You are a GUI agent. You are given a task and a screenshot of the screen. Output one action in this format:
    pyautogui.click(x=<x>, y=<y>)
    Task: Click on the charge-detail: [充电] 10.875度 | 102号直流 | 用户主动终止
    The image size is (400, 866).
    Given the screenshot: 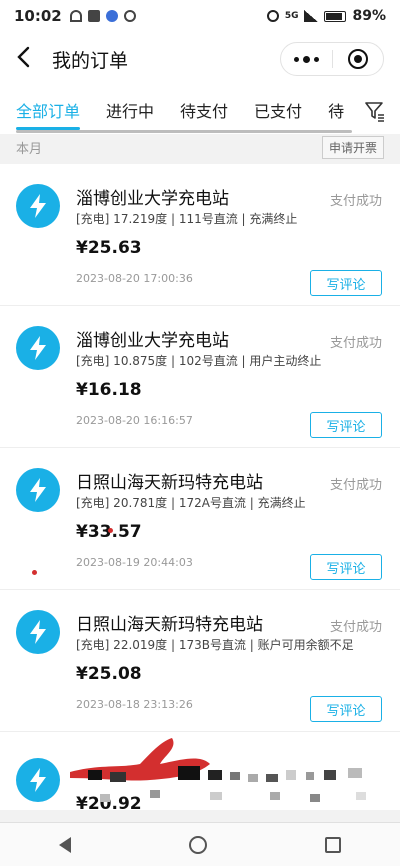 What is the action you would take?
    pyautogui.click(x=199, y=361)
    